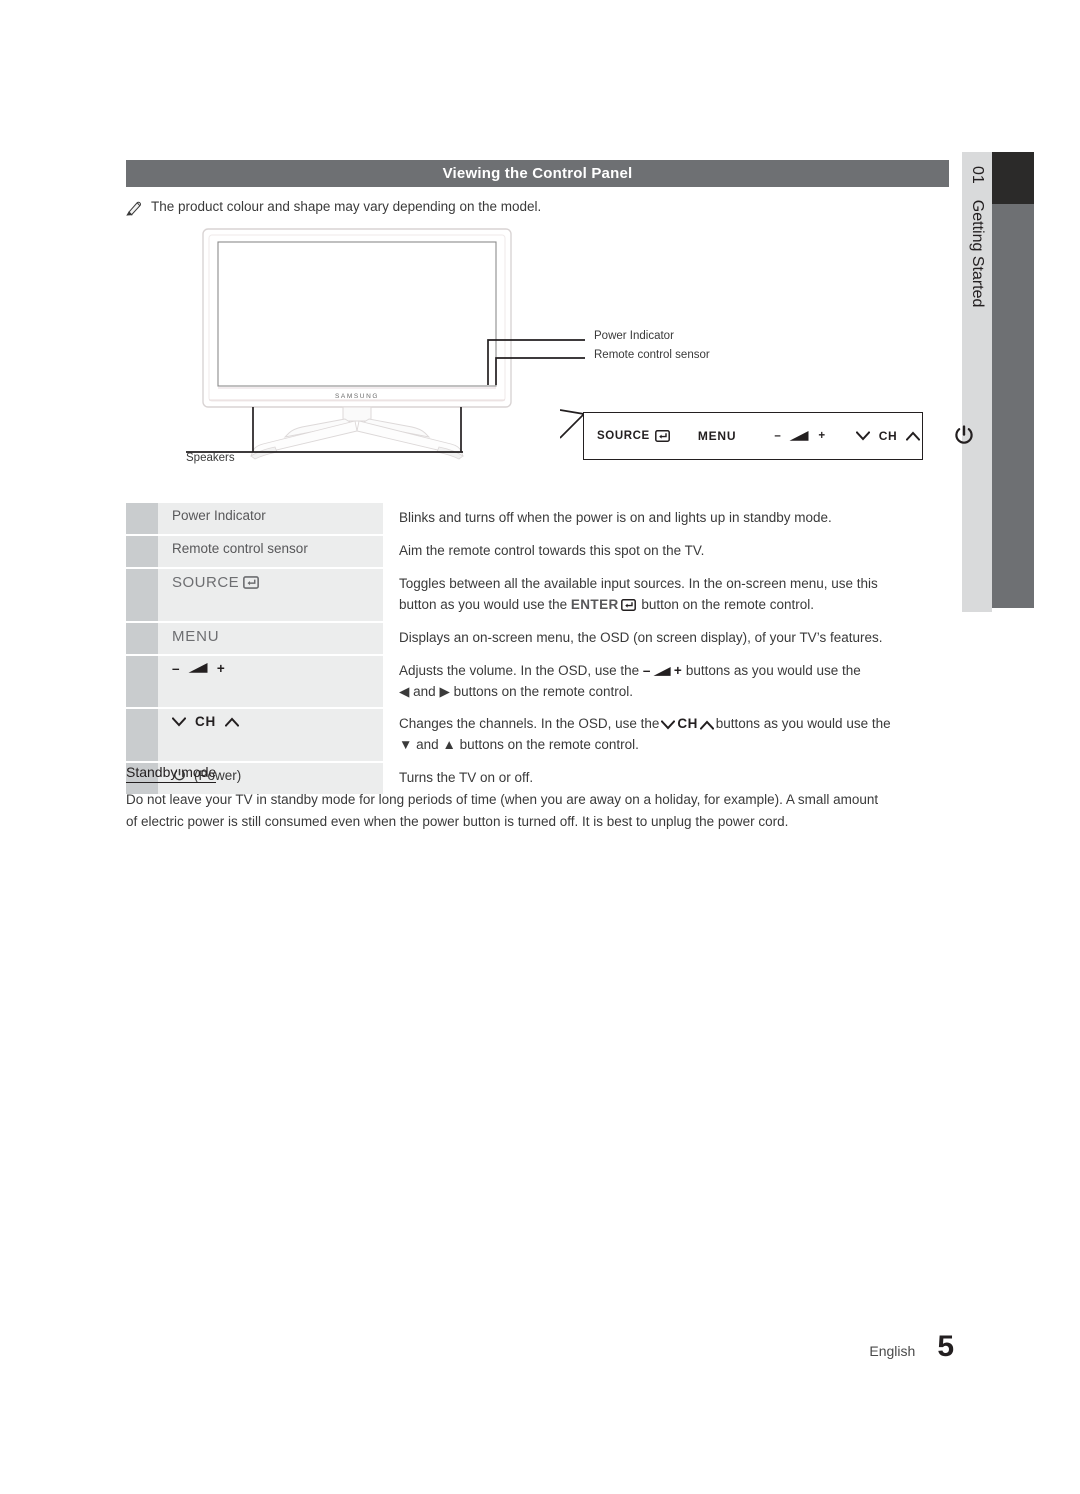 This screenshot has height=1494, width=1080. What do you see at coordinates (196, 636) in the screenshot?
I see `row-label-text: MENU` at bounding box center [196, 636].